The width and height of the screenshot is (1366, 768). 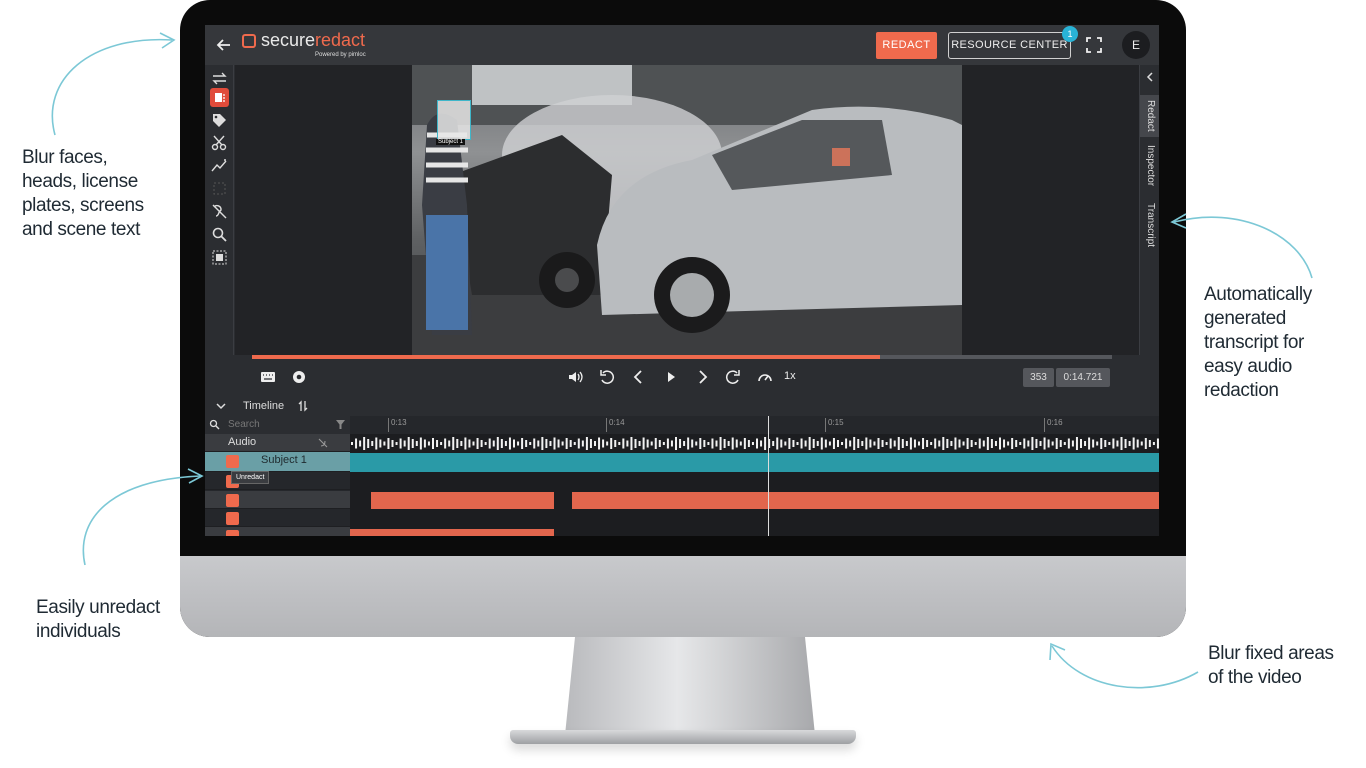 What do you see at coordinates (219, 257) in the screenshot?
I see `frame-select-icon` at bounding box center [219, 257].